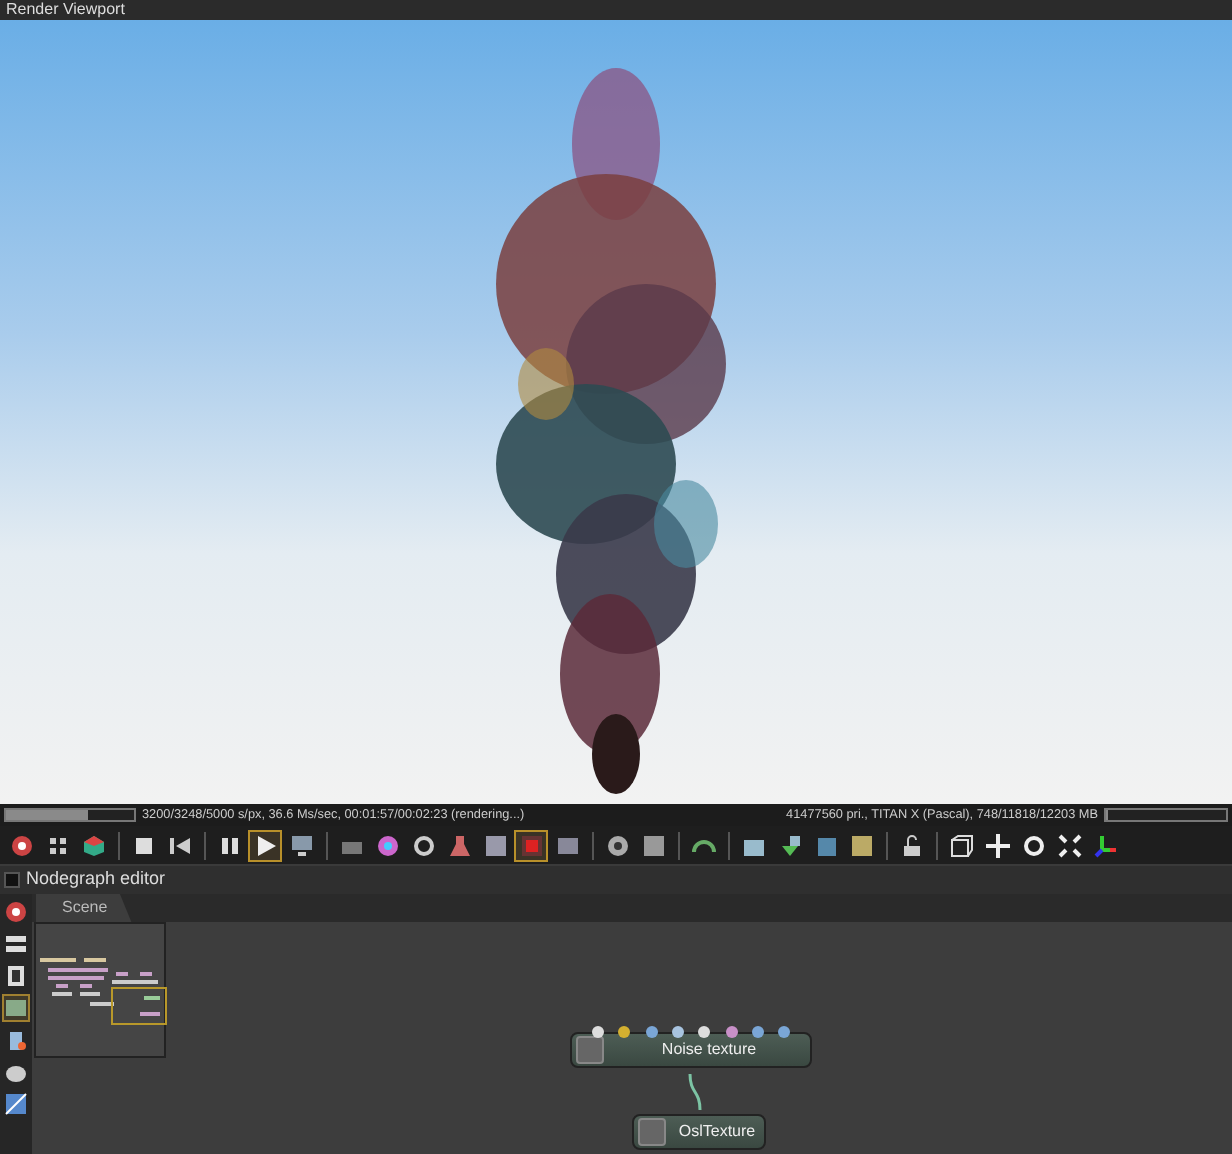  What do you see at coordinates (911, 845) in the screenshot?
I see `padlock-icon` at bounding box center [911, 845].